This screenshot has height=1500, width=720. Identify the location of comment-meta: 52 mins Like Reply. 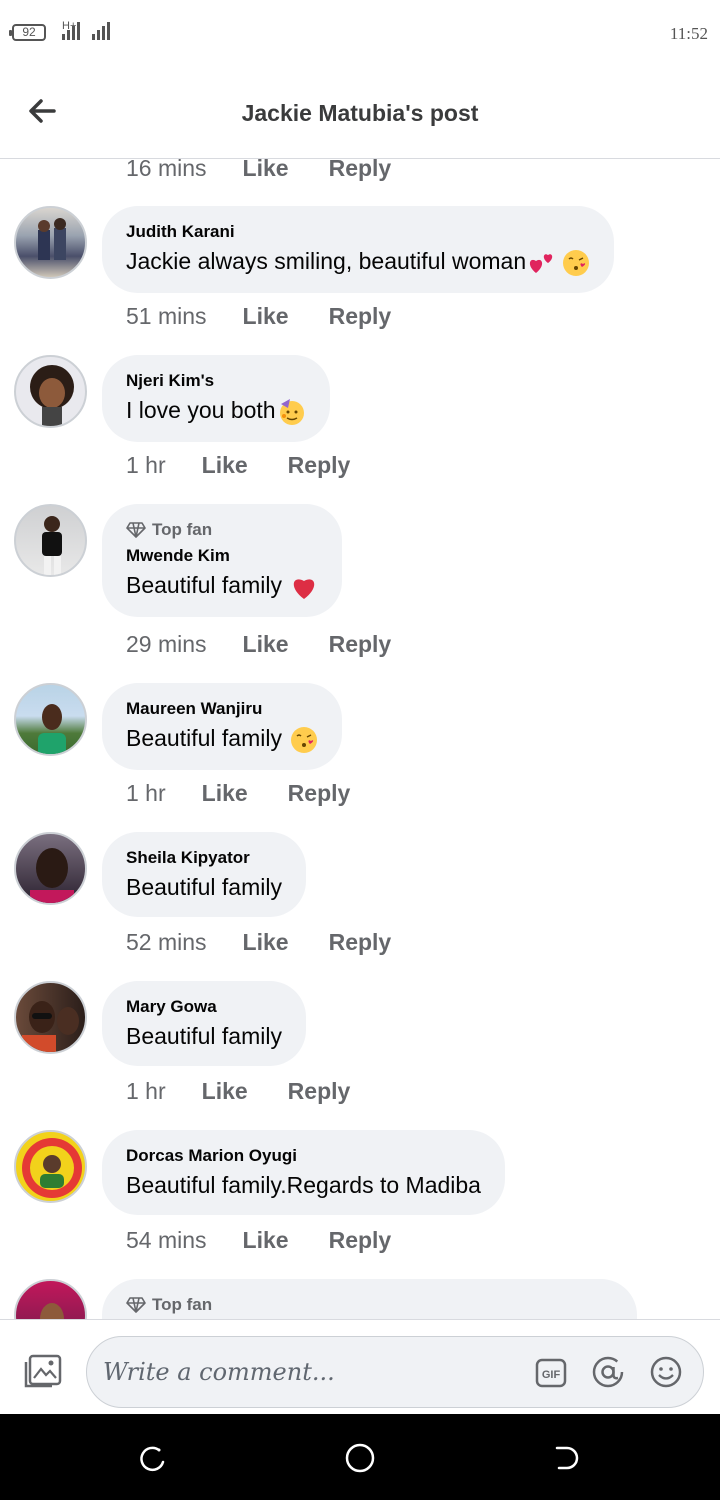
(278, 942).